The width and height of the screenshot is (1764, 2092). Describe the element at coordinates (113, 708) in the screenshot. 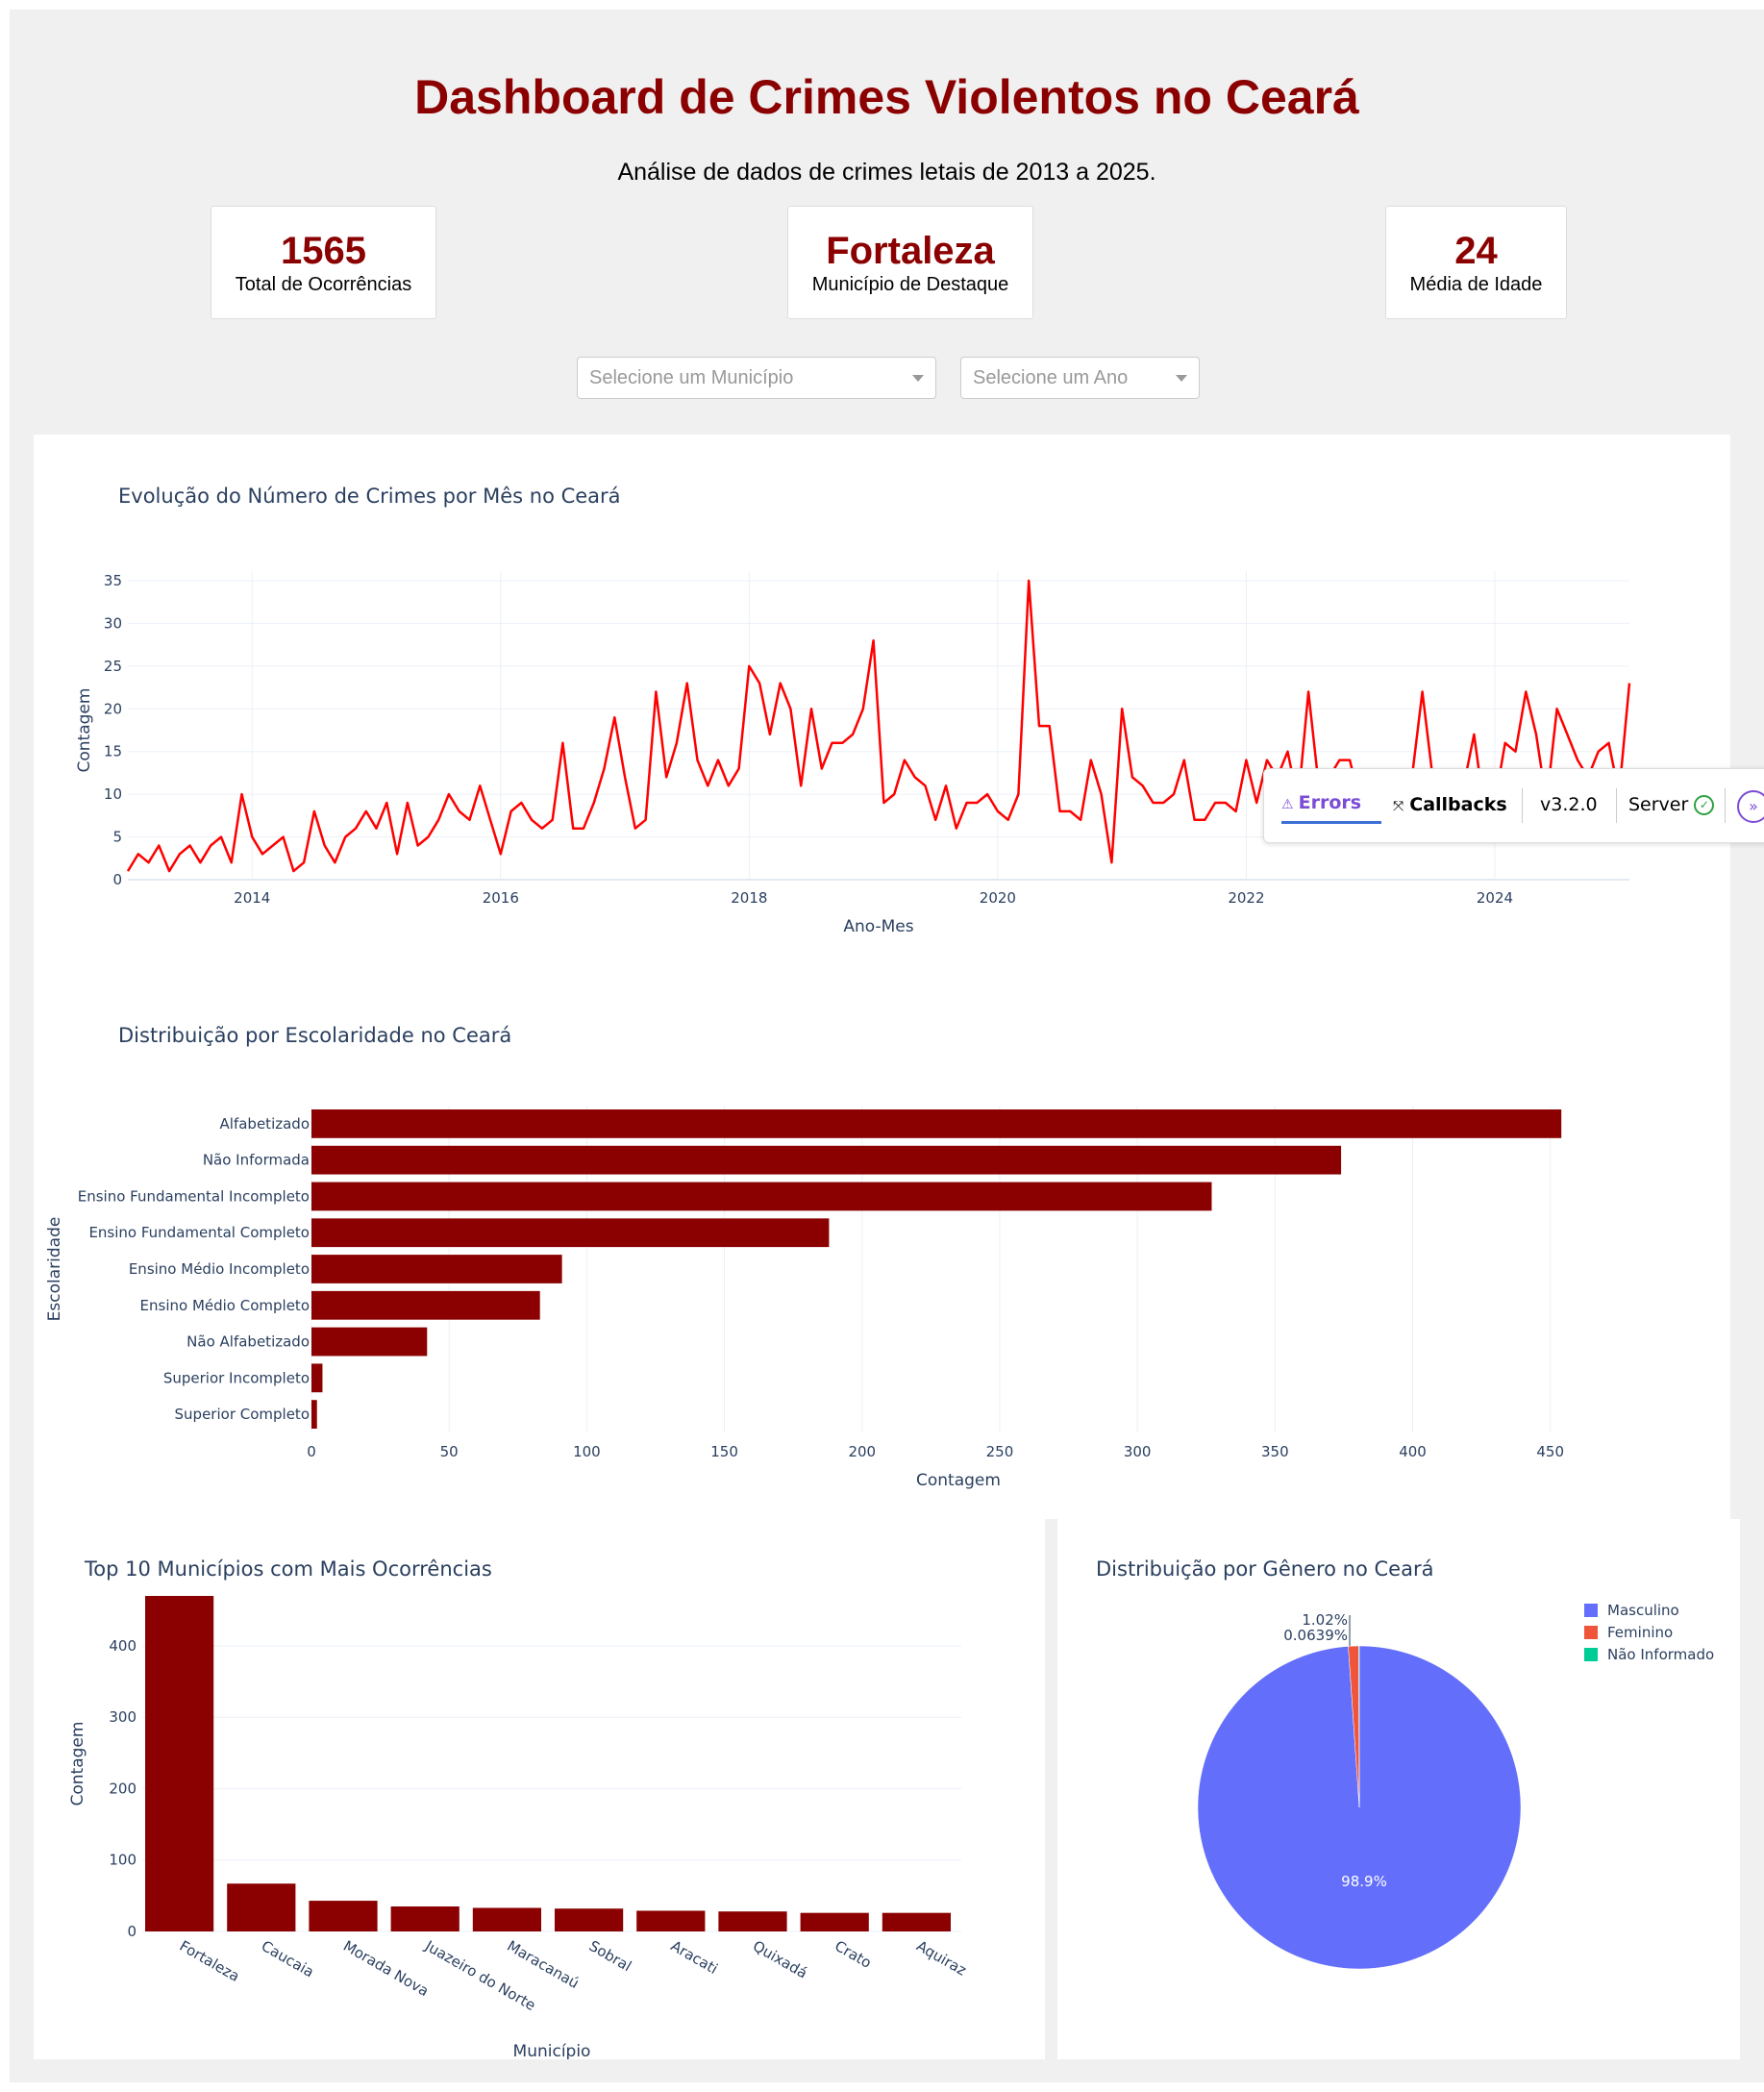

I see `y-tick-label: 20` at that location.